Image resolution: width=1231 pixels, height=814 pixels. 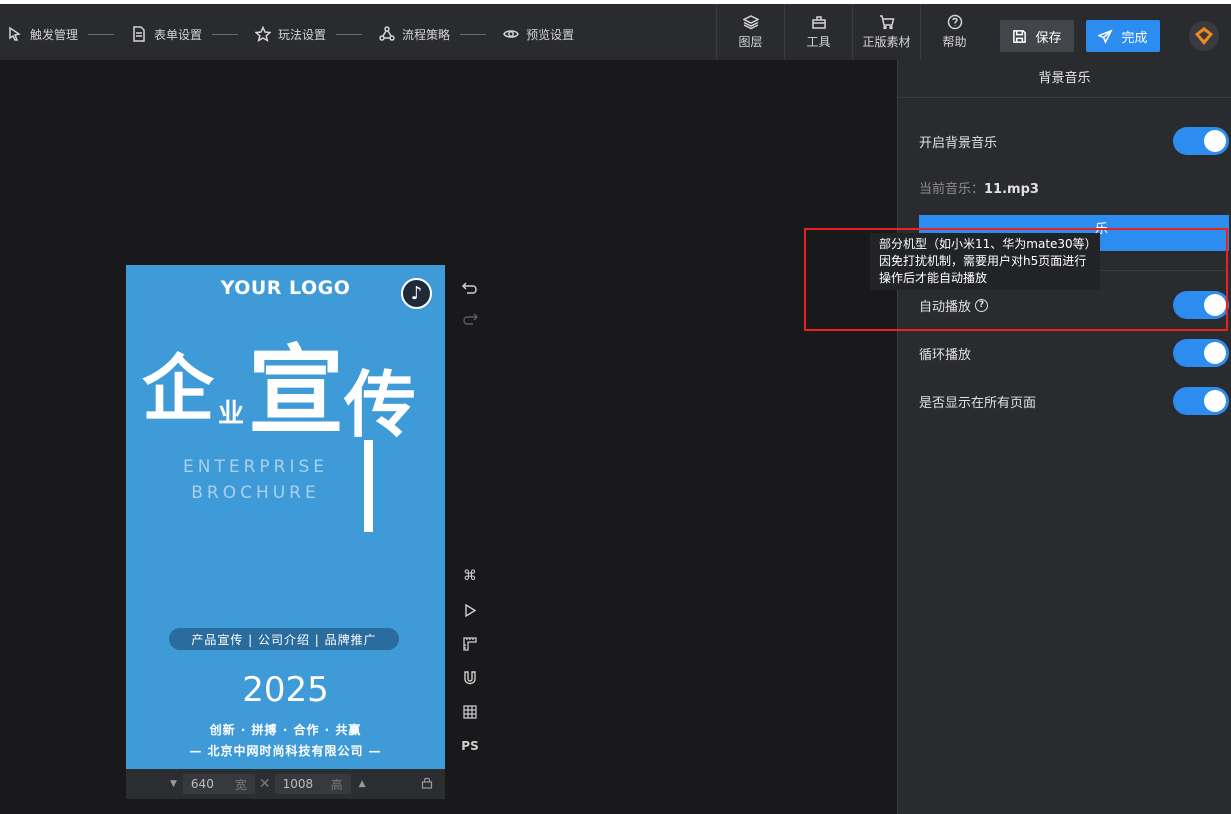 What do you see at coordinates (1201, 141) in the screenshot?
I see `enable-music-toggle` at bounding box center [1201, 141].